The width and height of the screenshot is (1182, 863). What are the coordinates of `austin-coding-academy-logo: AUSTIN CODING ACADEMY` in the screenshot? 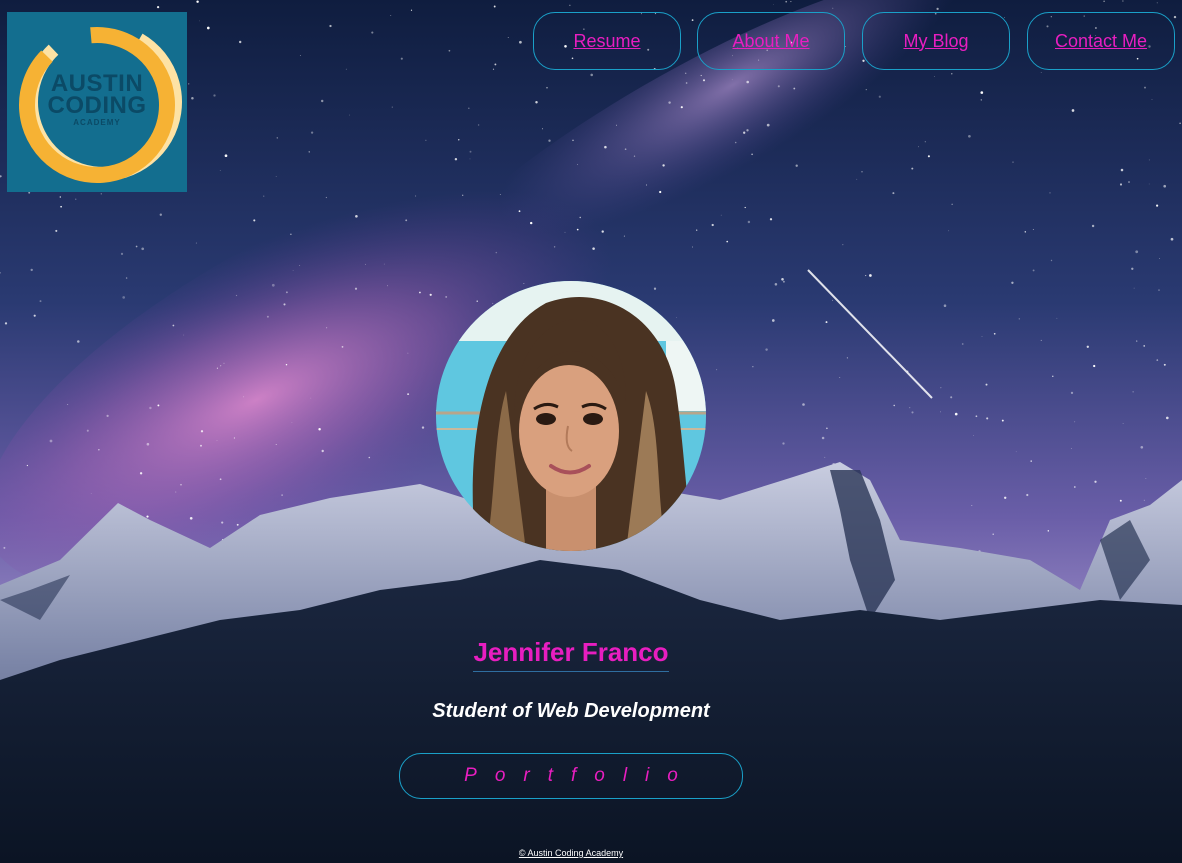 It's located at (97, 102).